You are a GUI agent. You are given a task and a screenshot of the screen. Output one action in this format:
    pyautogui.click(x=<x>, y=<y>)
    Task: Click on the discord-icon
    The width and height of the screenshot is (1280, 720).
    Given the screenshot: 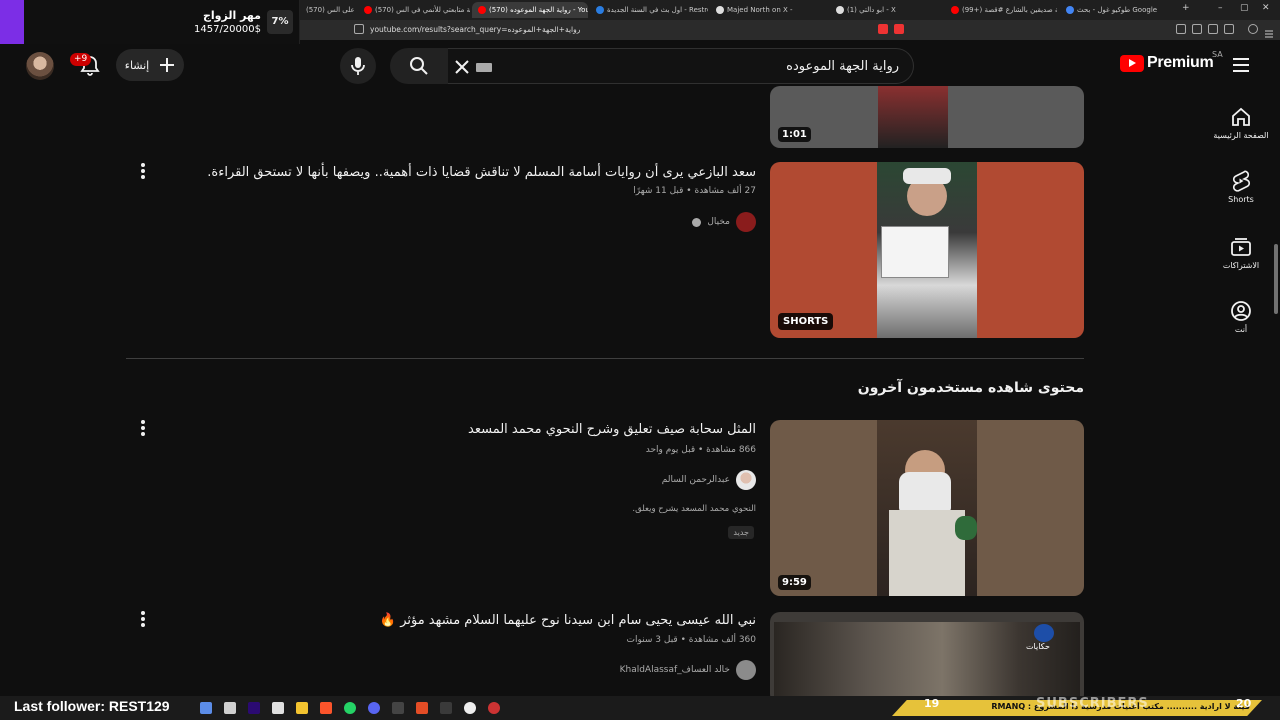 What is the action you would take?
    pyautogui.click(x=374, y=708)
    